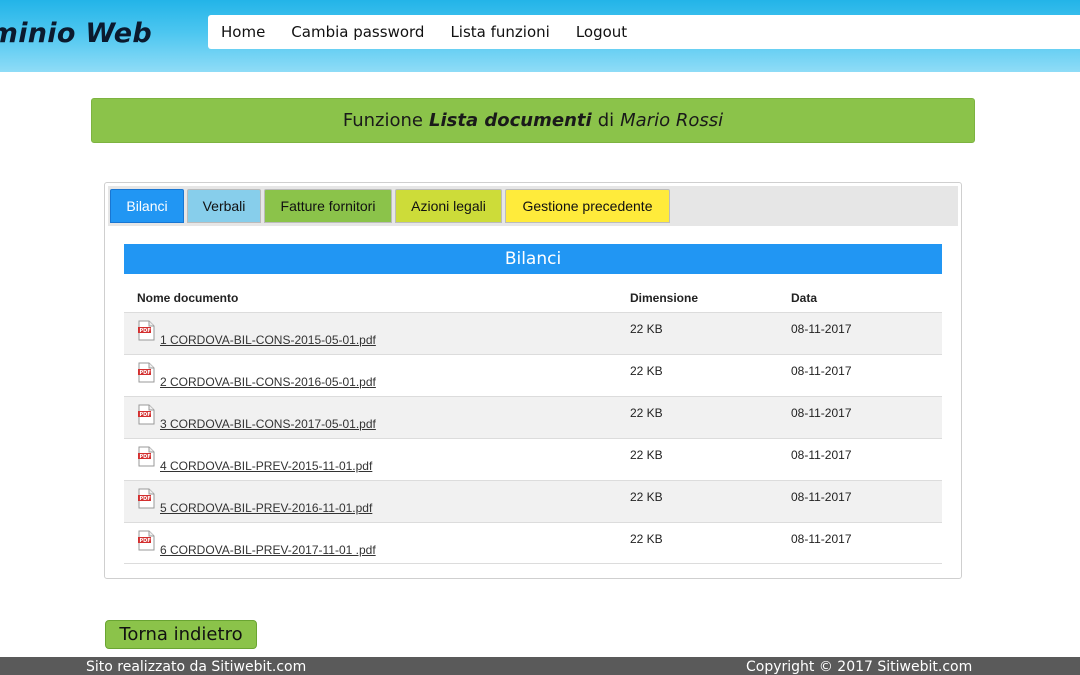 The image size is (1080, 675). Describe the element at coordinates (243, 32) in the screenshot. I see `nav-home: Home` at that location.